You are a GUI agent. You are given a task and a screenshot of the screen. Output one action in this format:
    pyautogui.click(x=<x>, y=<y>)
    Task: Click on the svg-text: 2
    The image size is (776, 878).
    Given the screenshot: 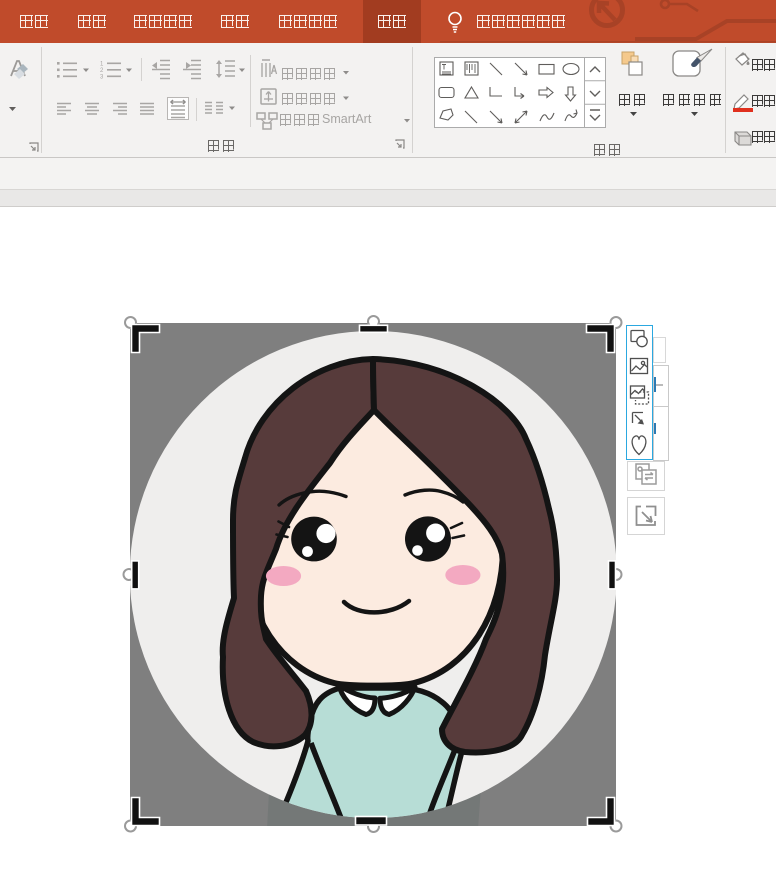 What is the action you would take?
    pyautogui.click(x=102, y=71)
    